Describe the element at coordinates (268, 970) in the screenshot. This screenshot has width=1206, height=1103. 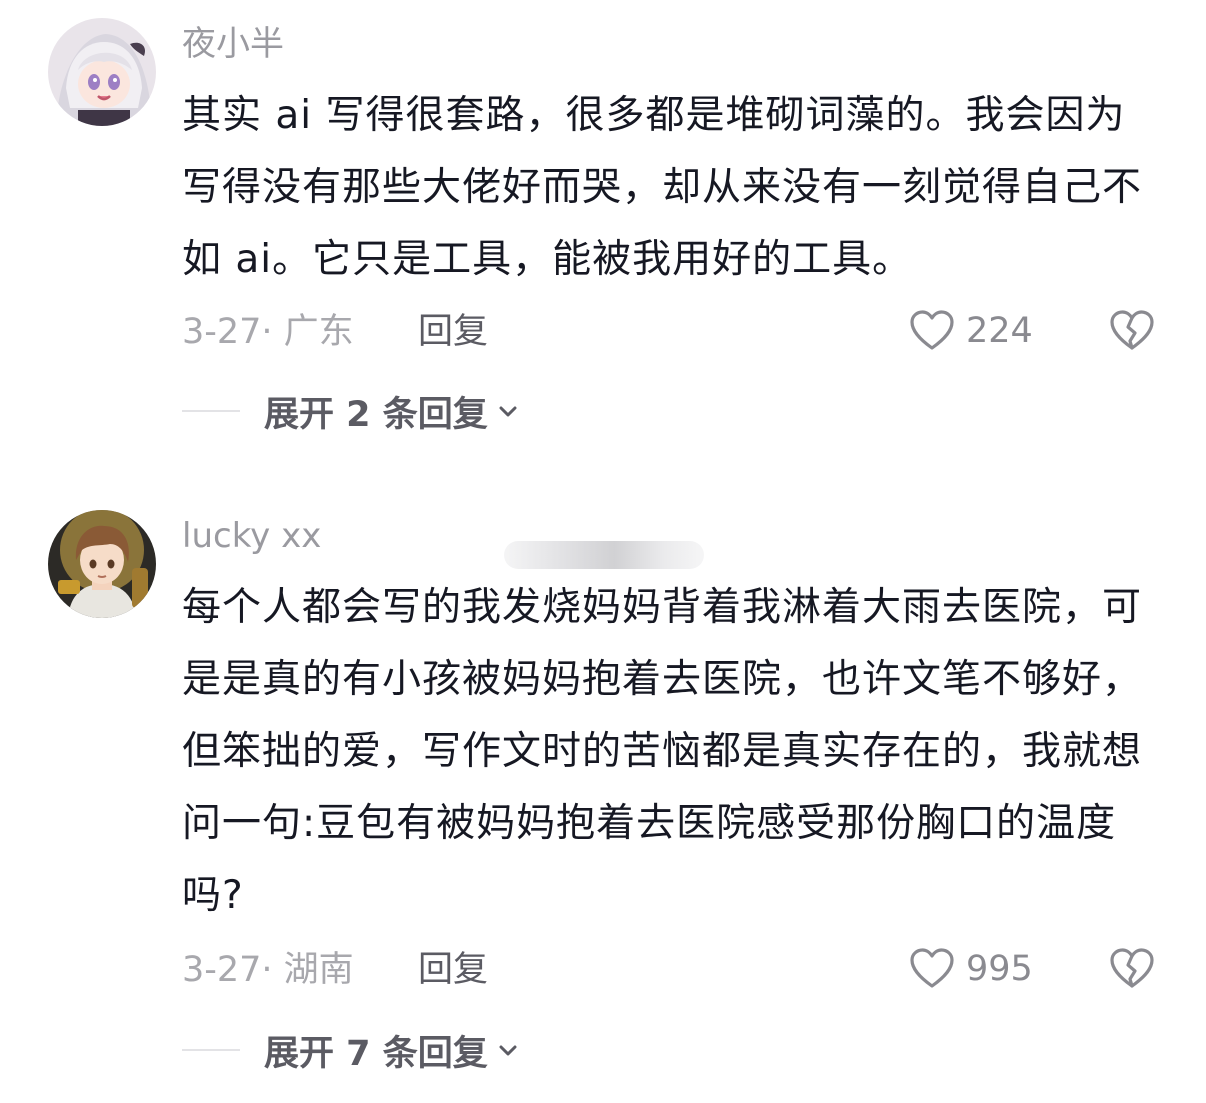
I see `comment-date-location: 3-27· 湖南` at that location.